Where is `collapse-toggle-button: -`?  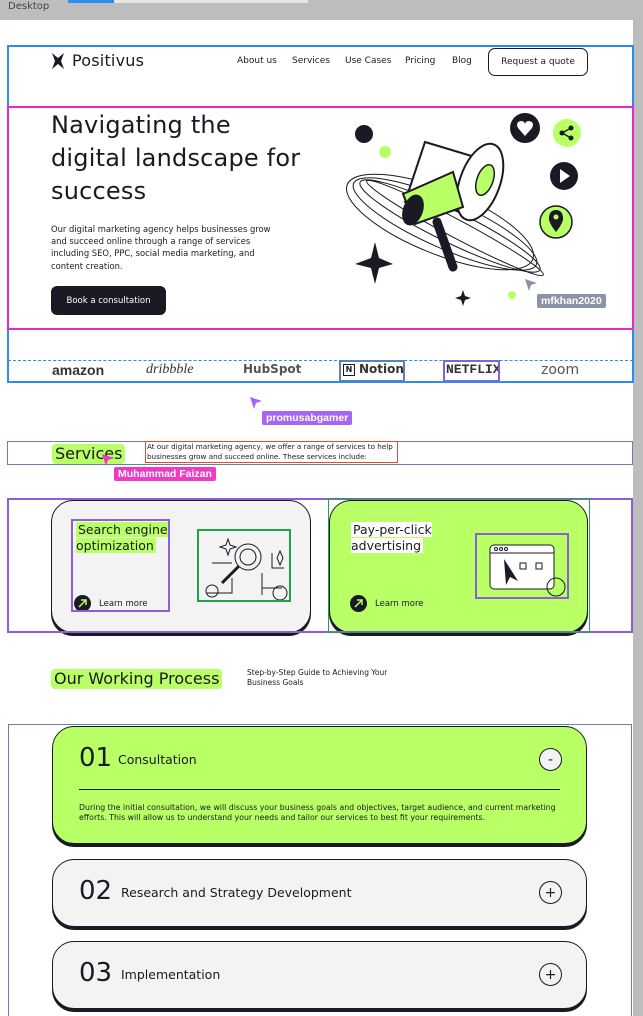
collapse-toggle-button: - is located at coordinates (550, 759).